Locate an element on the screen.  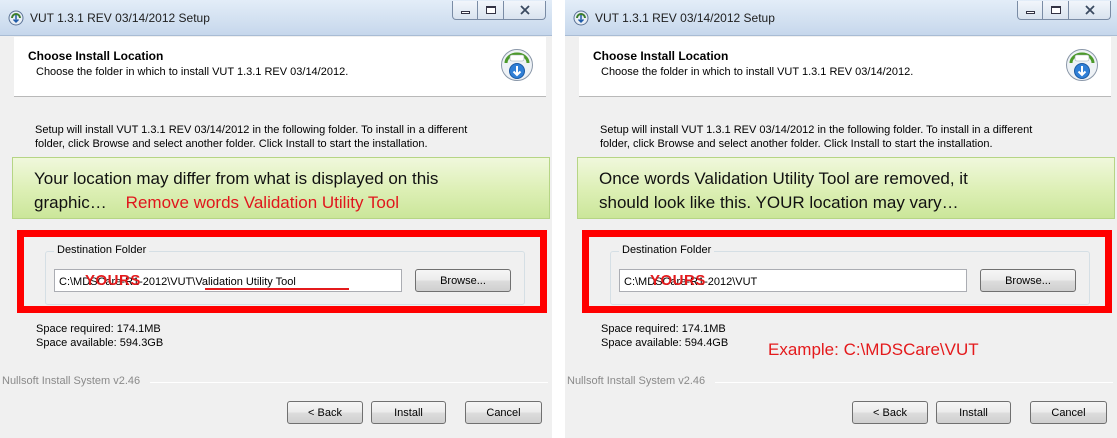
example-path-annotation: Example: C:\MDSCare\VUT is located at coordinates (873, 349).